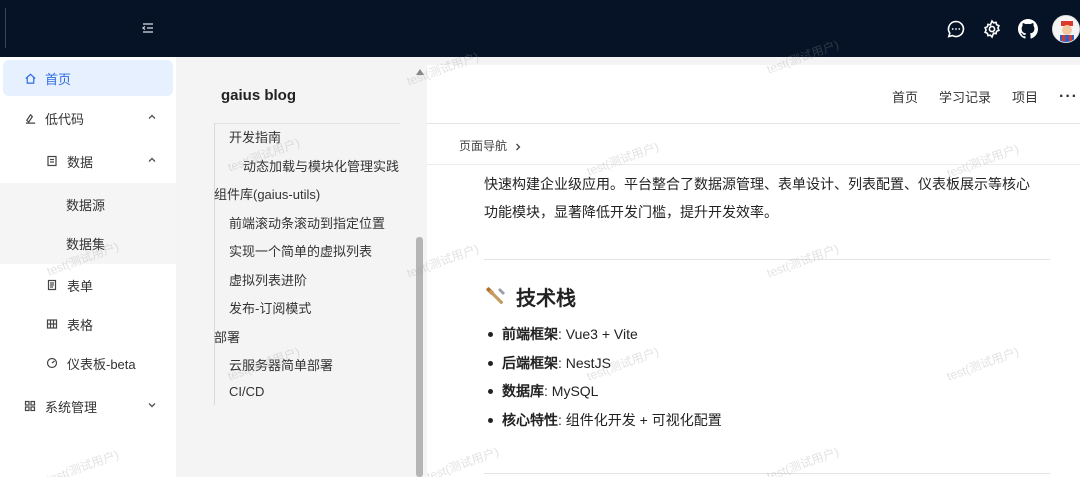 The width and height of the screenshot is (1080, 477). Describe the element at coordinates (1028, 29) in the screenshot. I see `github-icon` at that location.